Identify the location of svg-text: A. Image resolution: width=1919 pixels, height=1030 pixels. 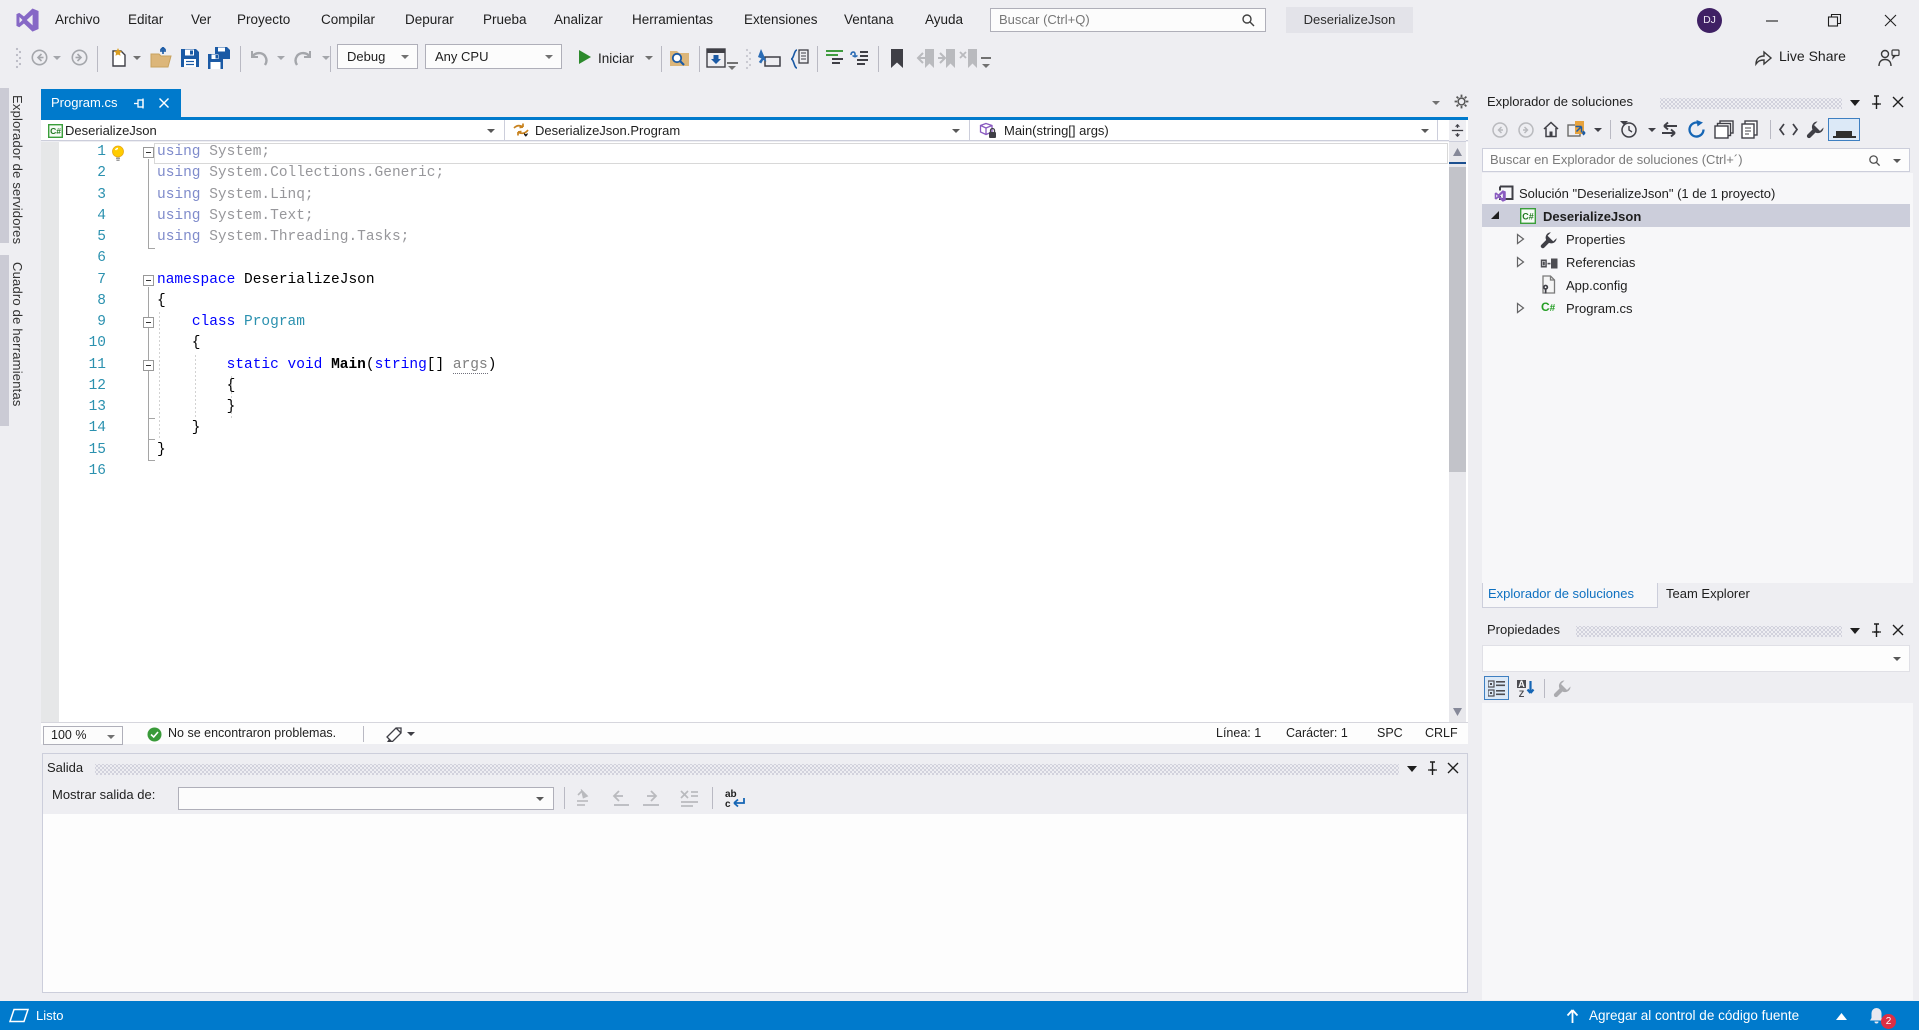
(1521, 684).